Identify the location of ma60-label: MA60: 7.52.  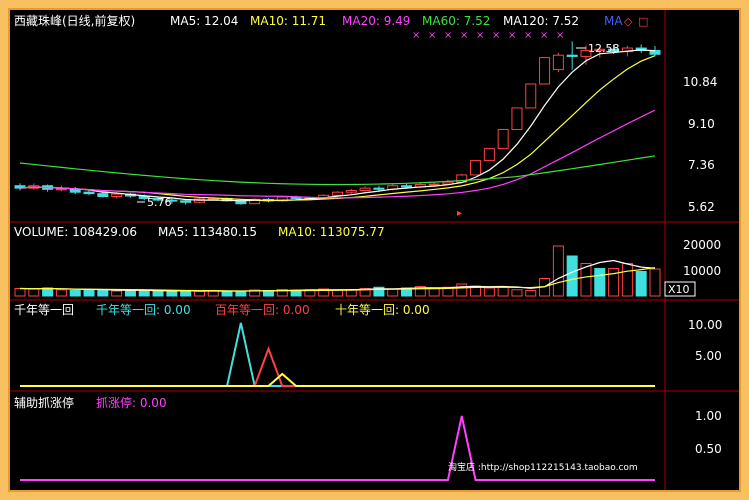
(456, 21).